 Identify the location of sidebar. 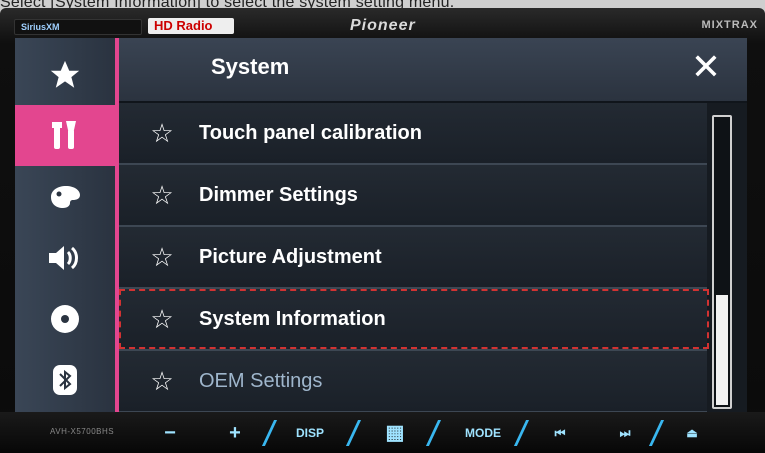
(65, 228).